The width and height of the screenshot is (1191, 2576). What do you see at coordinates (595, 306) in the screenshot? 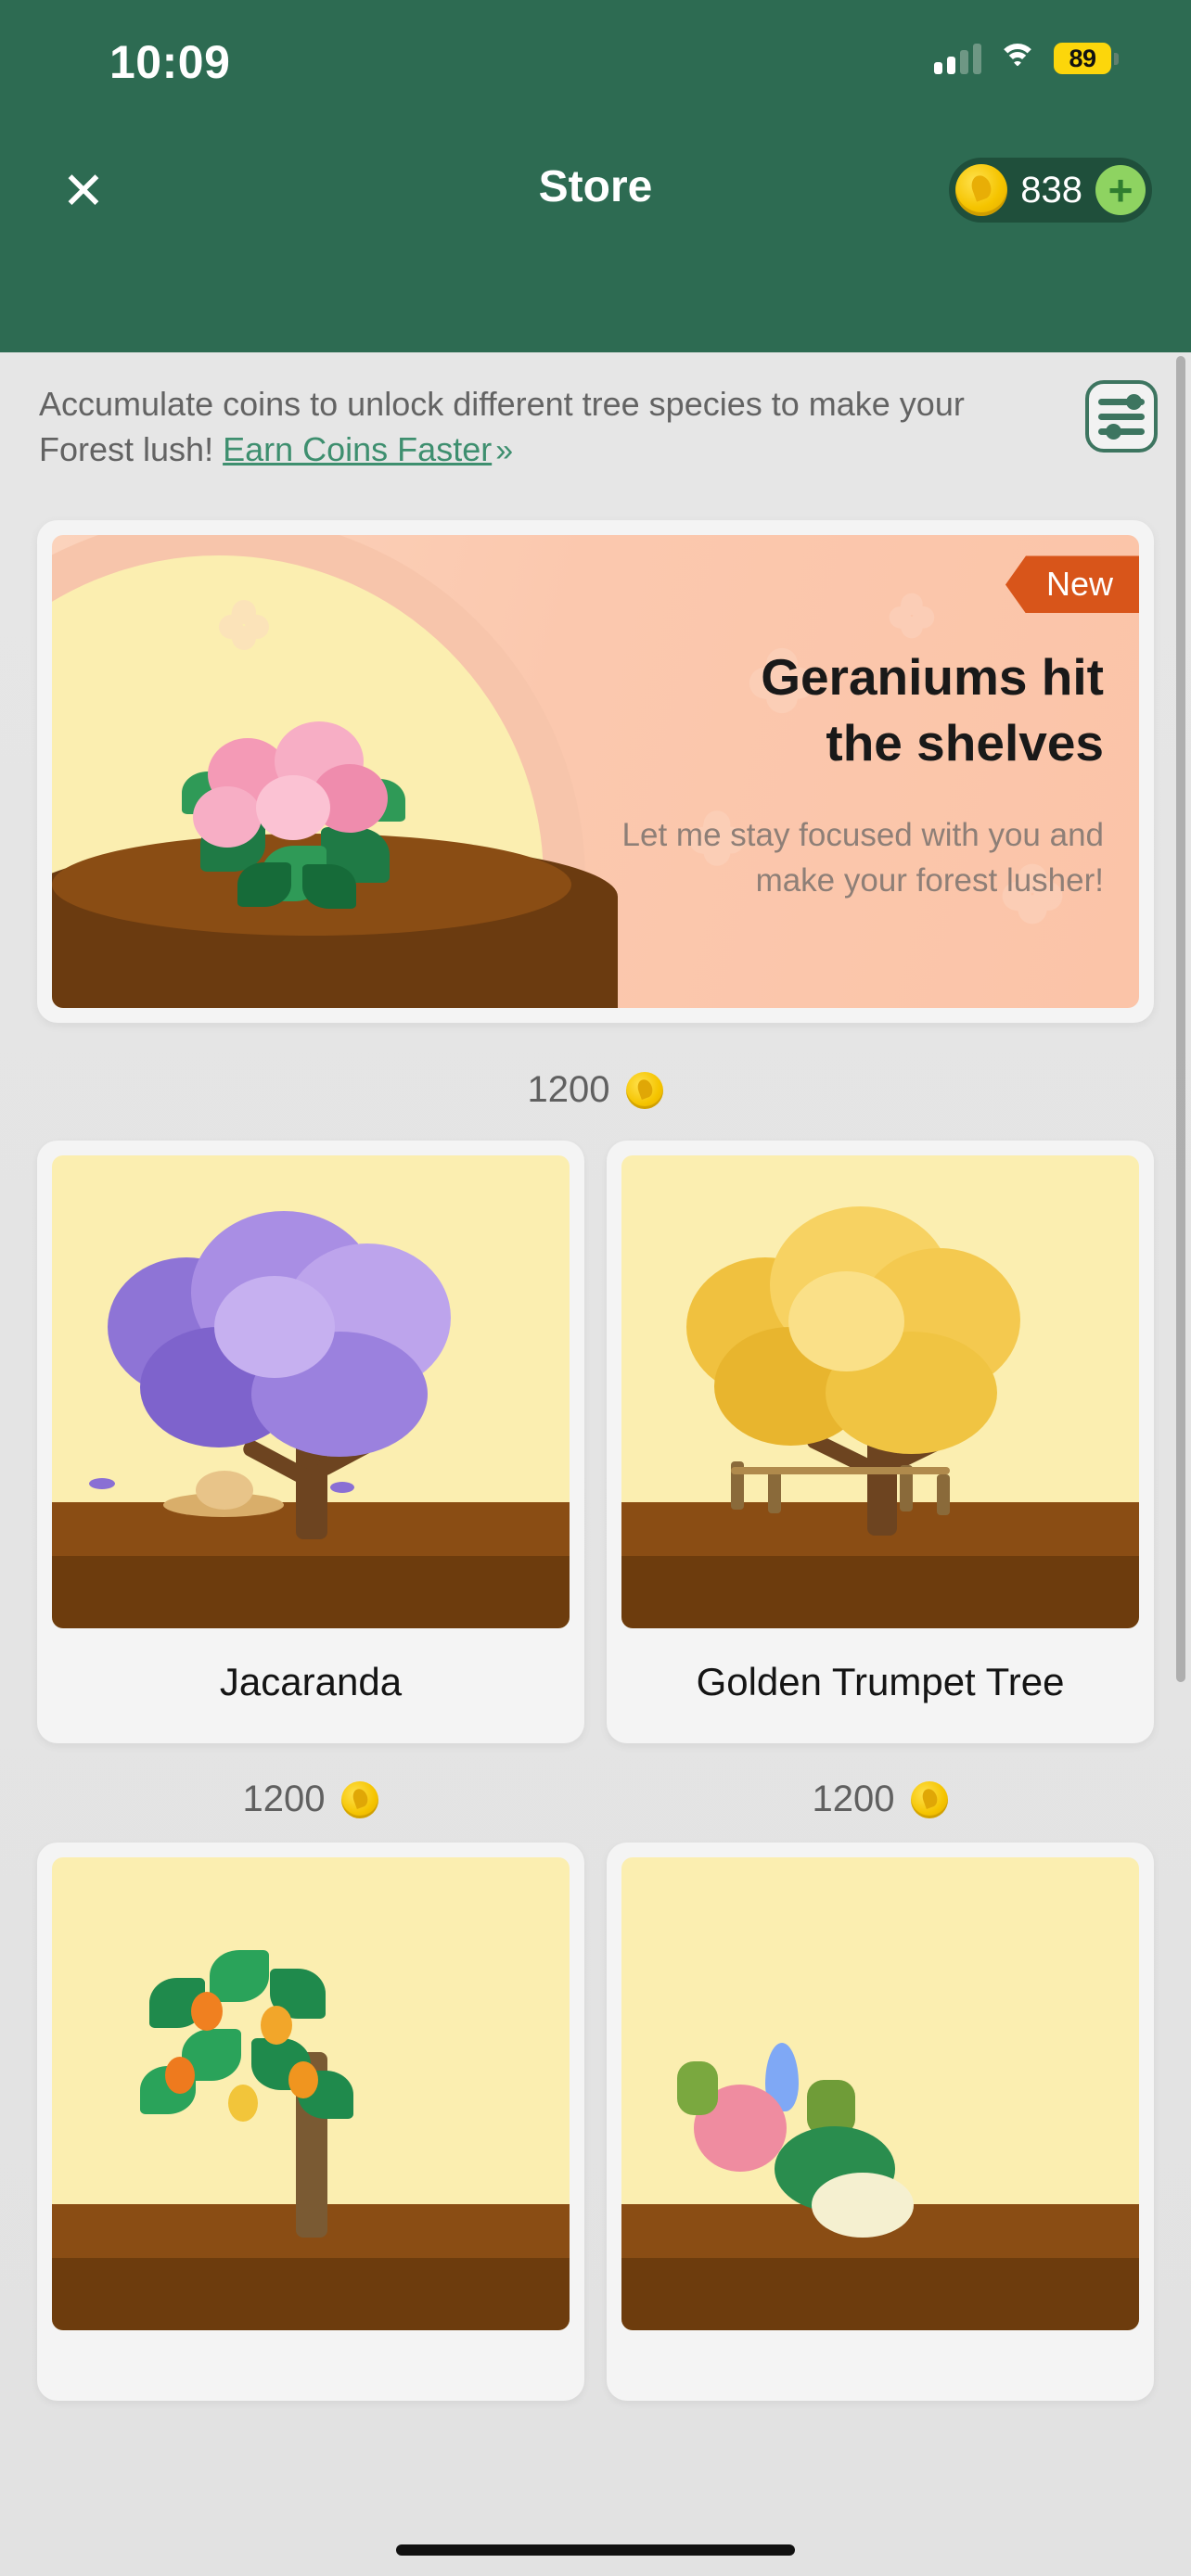
I see `nav-bar: ✕ Store 838 + Classic Exclusive Sound` at bounding box center [595, 306].